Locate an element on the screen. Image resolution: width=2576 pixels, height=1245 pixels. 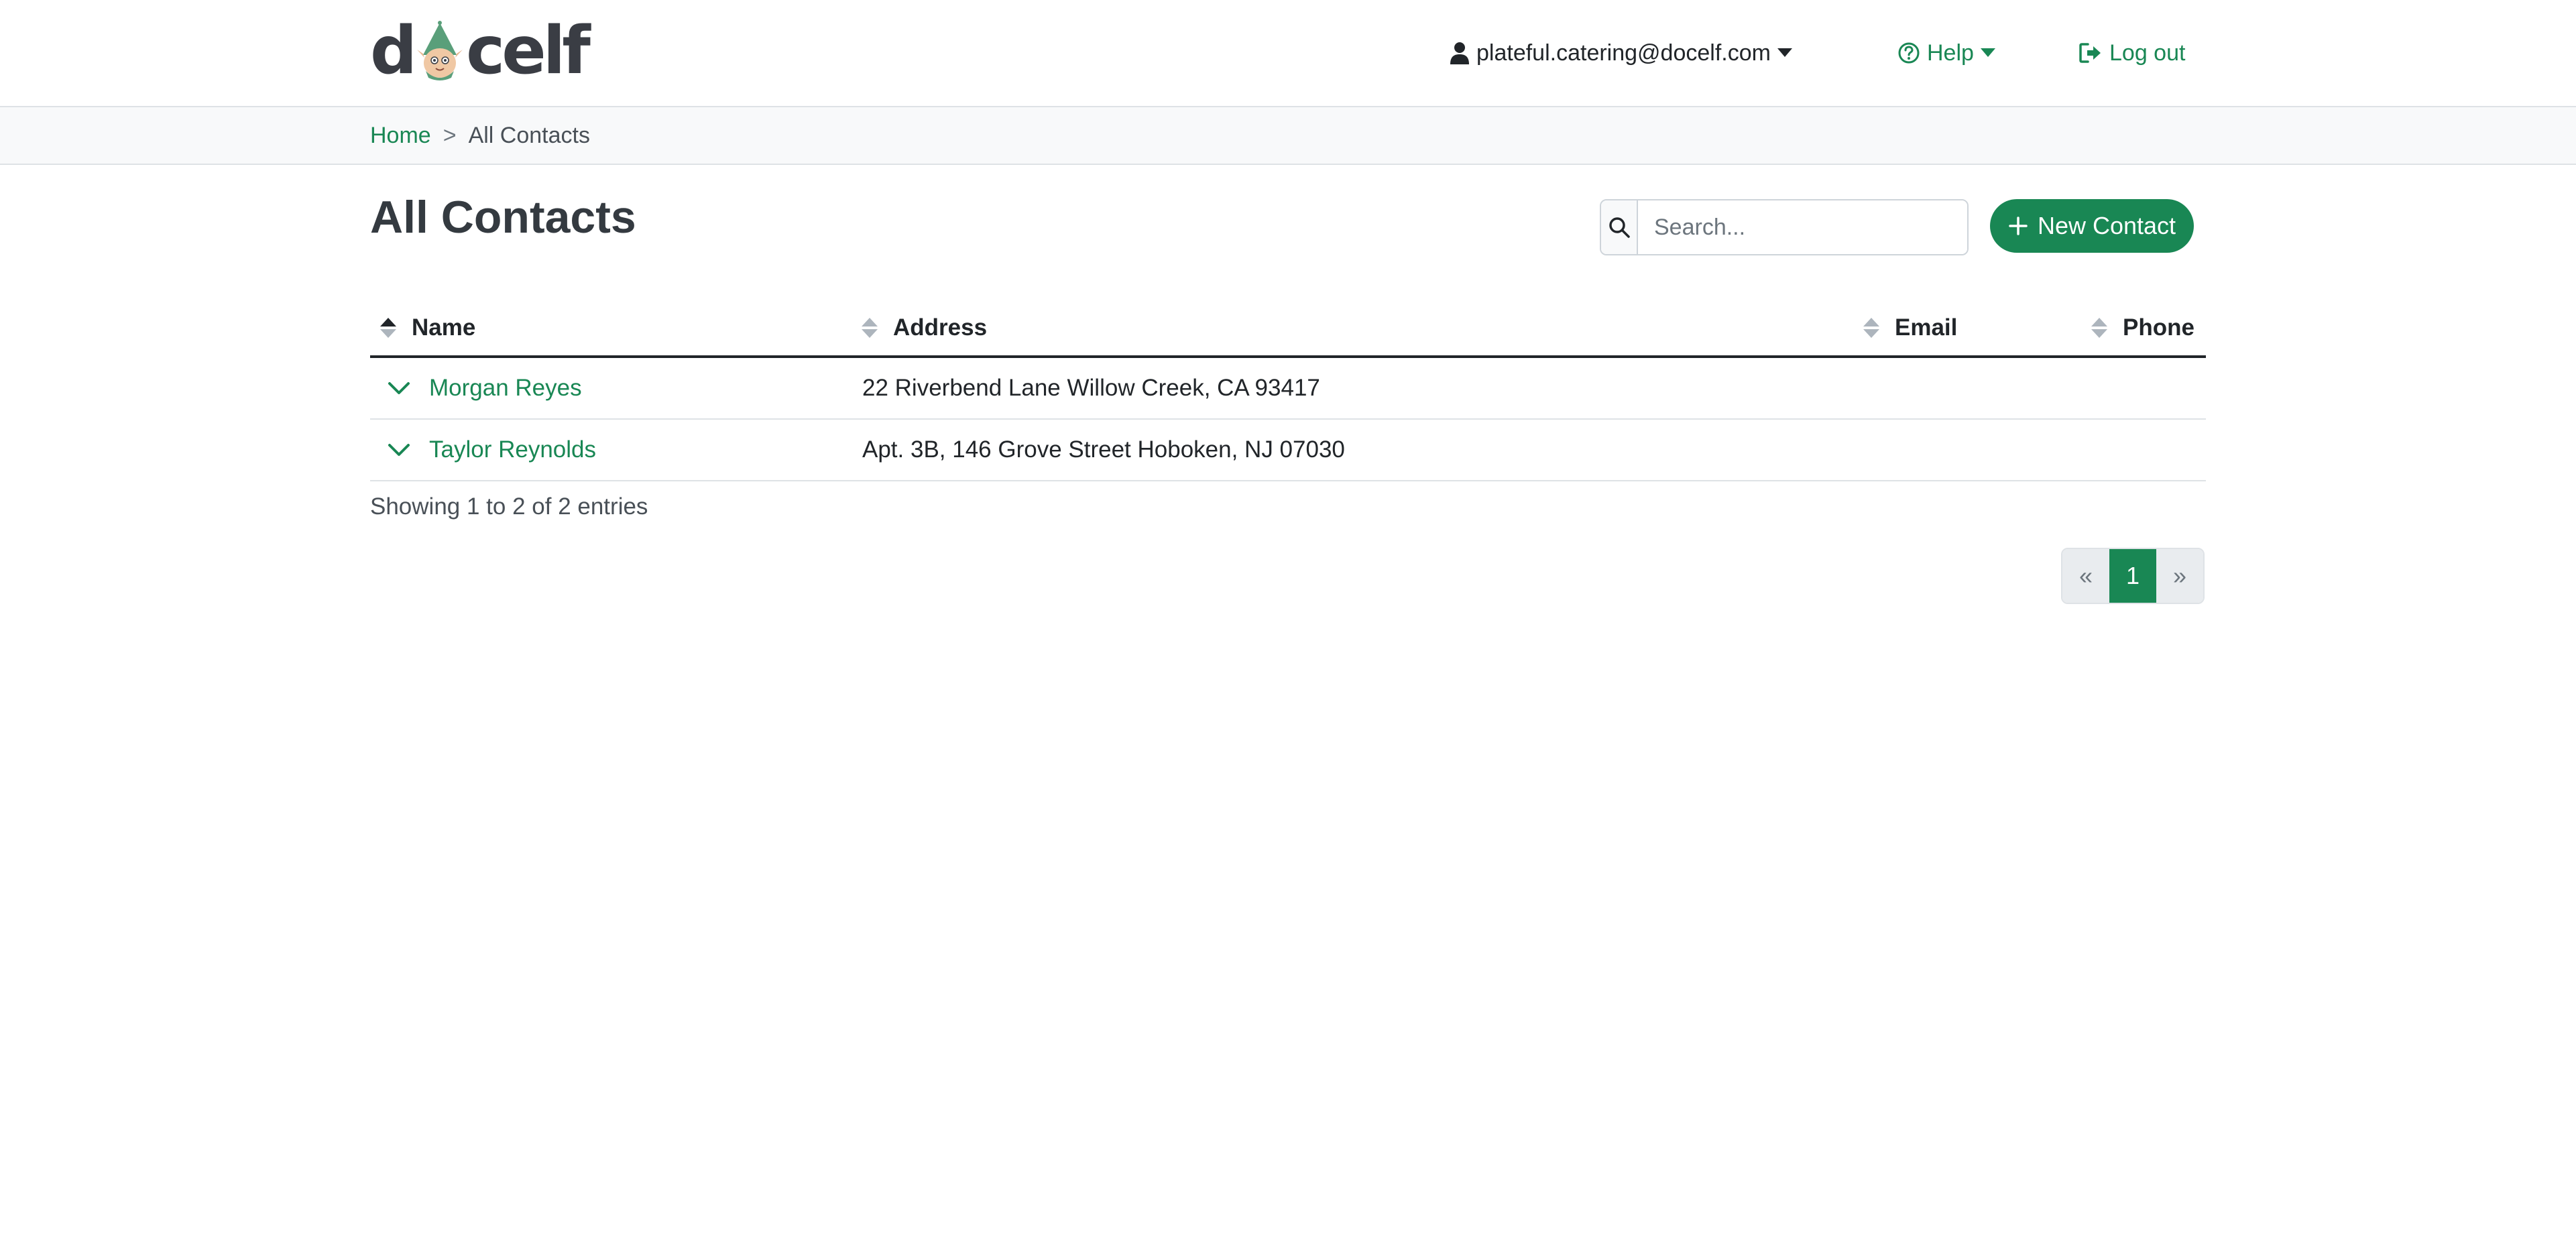
pagination: « 1 » is located at coordinates (2133, 576).